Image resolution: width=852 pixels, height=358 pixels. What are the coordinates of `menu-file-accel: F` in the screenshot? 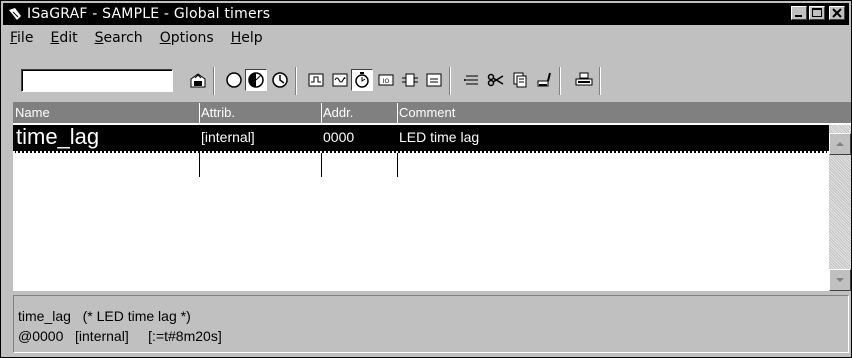 It's located at (14, 38).